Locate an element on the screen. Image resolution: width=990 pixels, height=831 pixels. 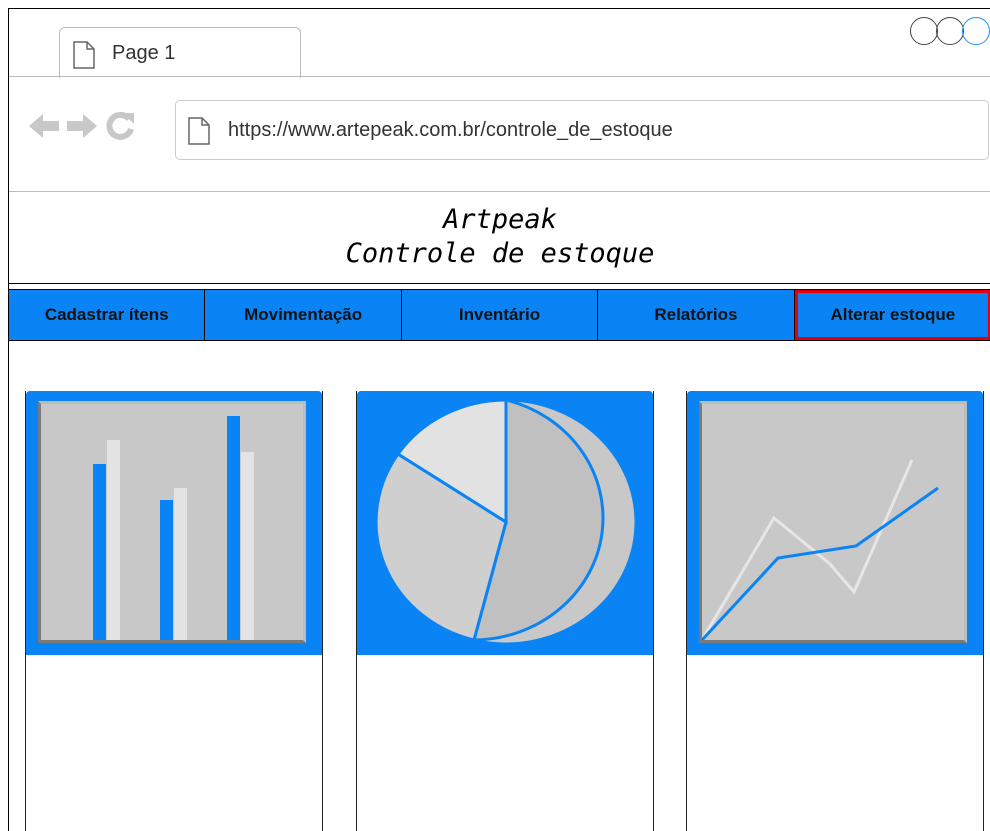
app-subtitle: Controle de estoque is located at coordinates (500, 253).